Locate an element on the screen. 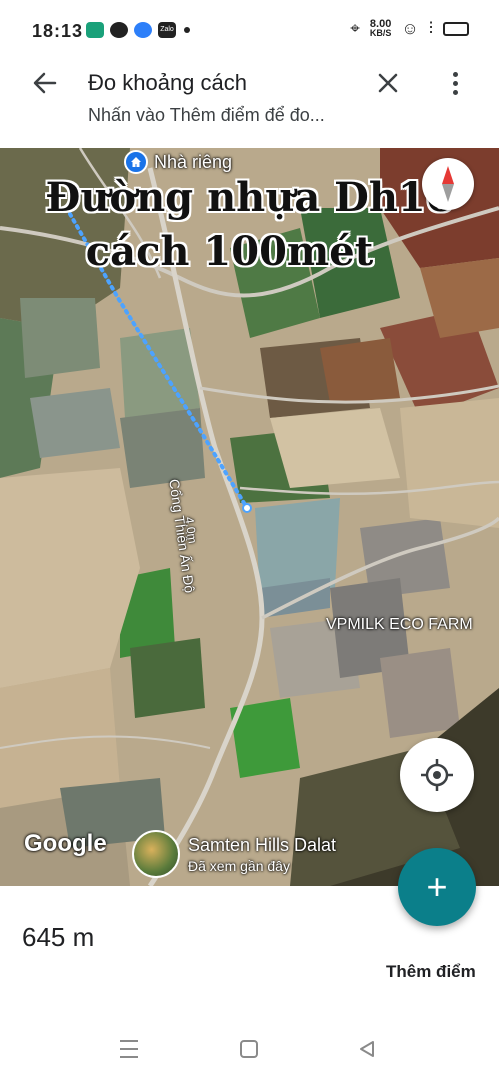 The height and width of the screenshot is (1080, 499). my-location-button is located at coordinates (437, 775).